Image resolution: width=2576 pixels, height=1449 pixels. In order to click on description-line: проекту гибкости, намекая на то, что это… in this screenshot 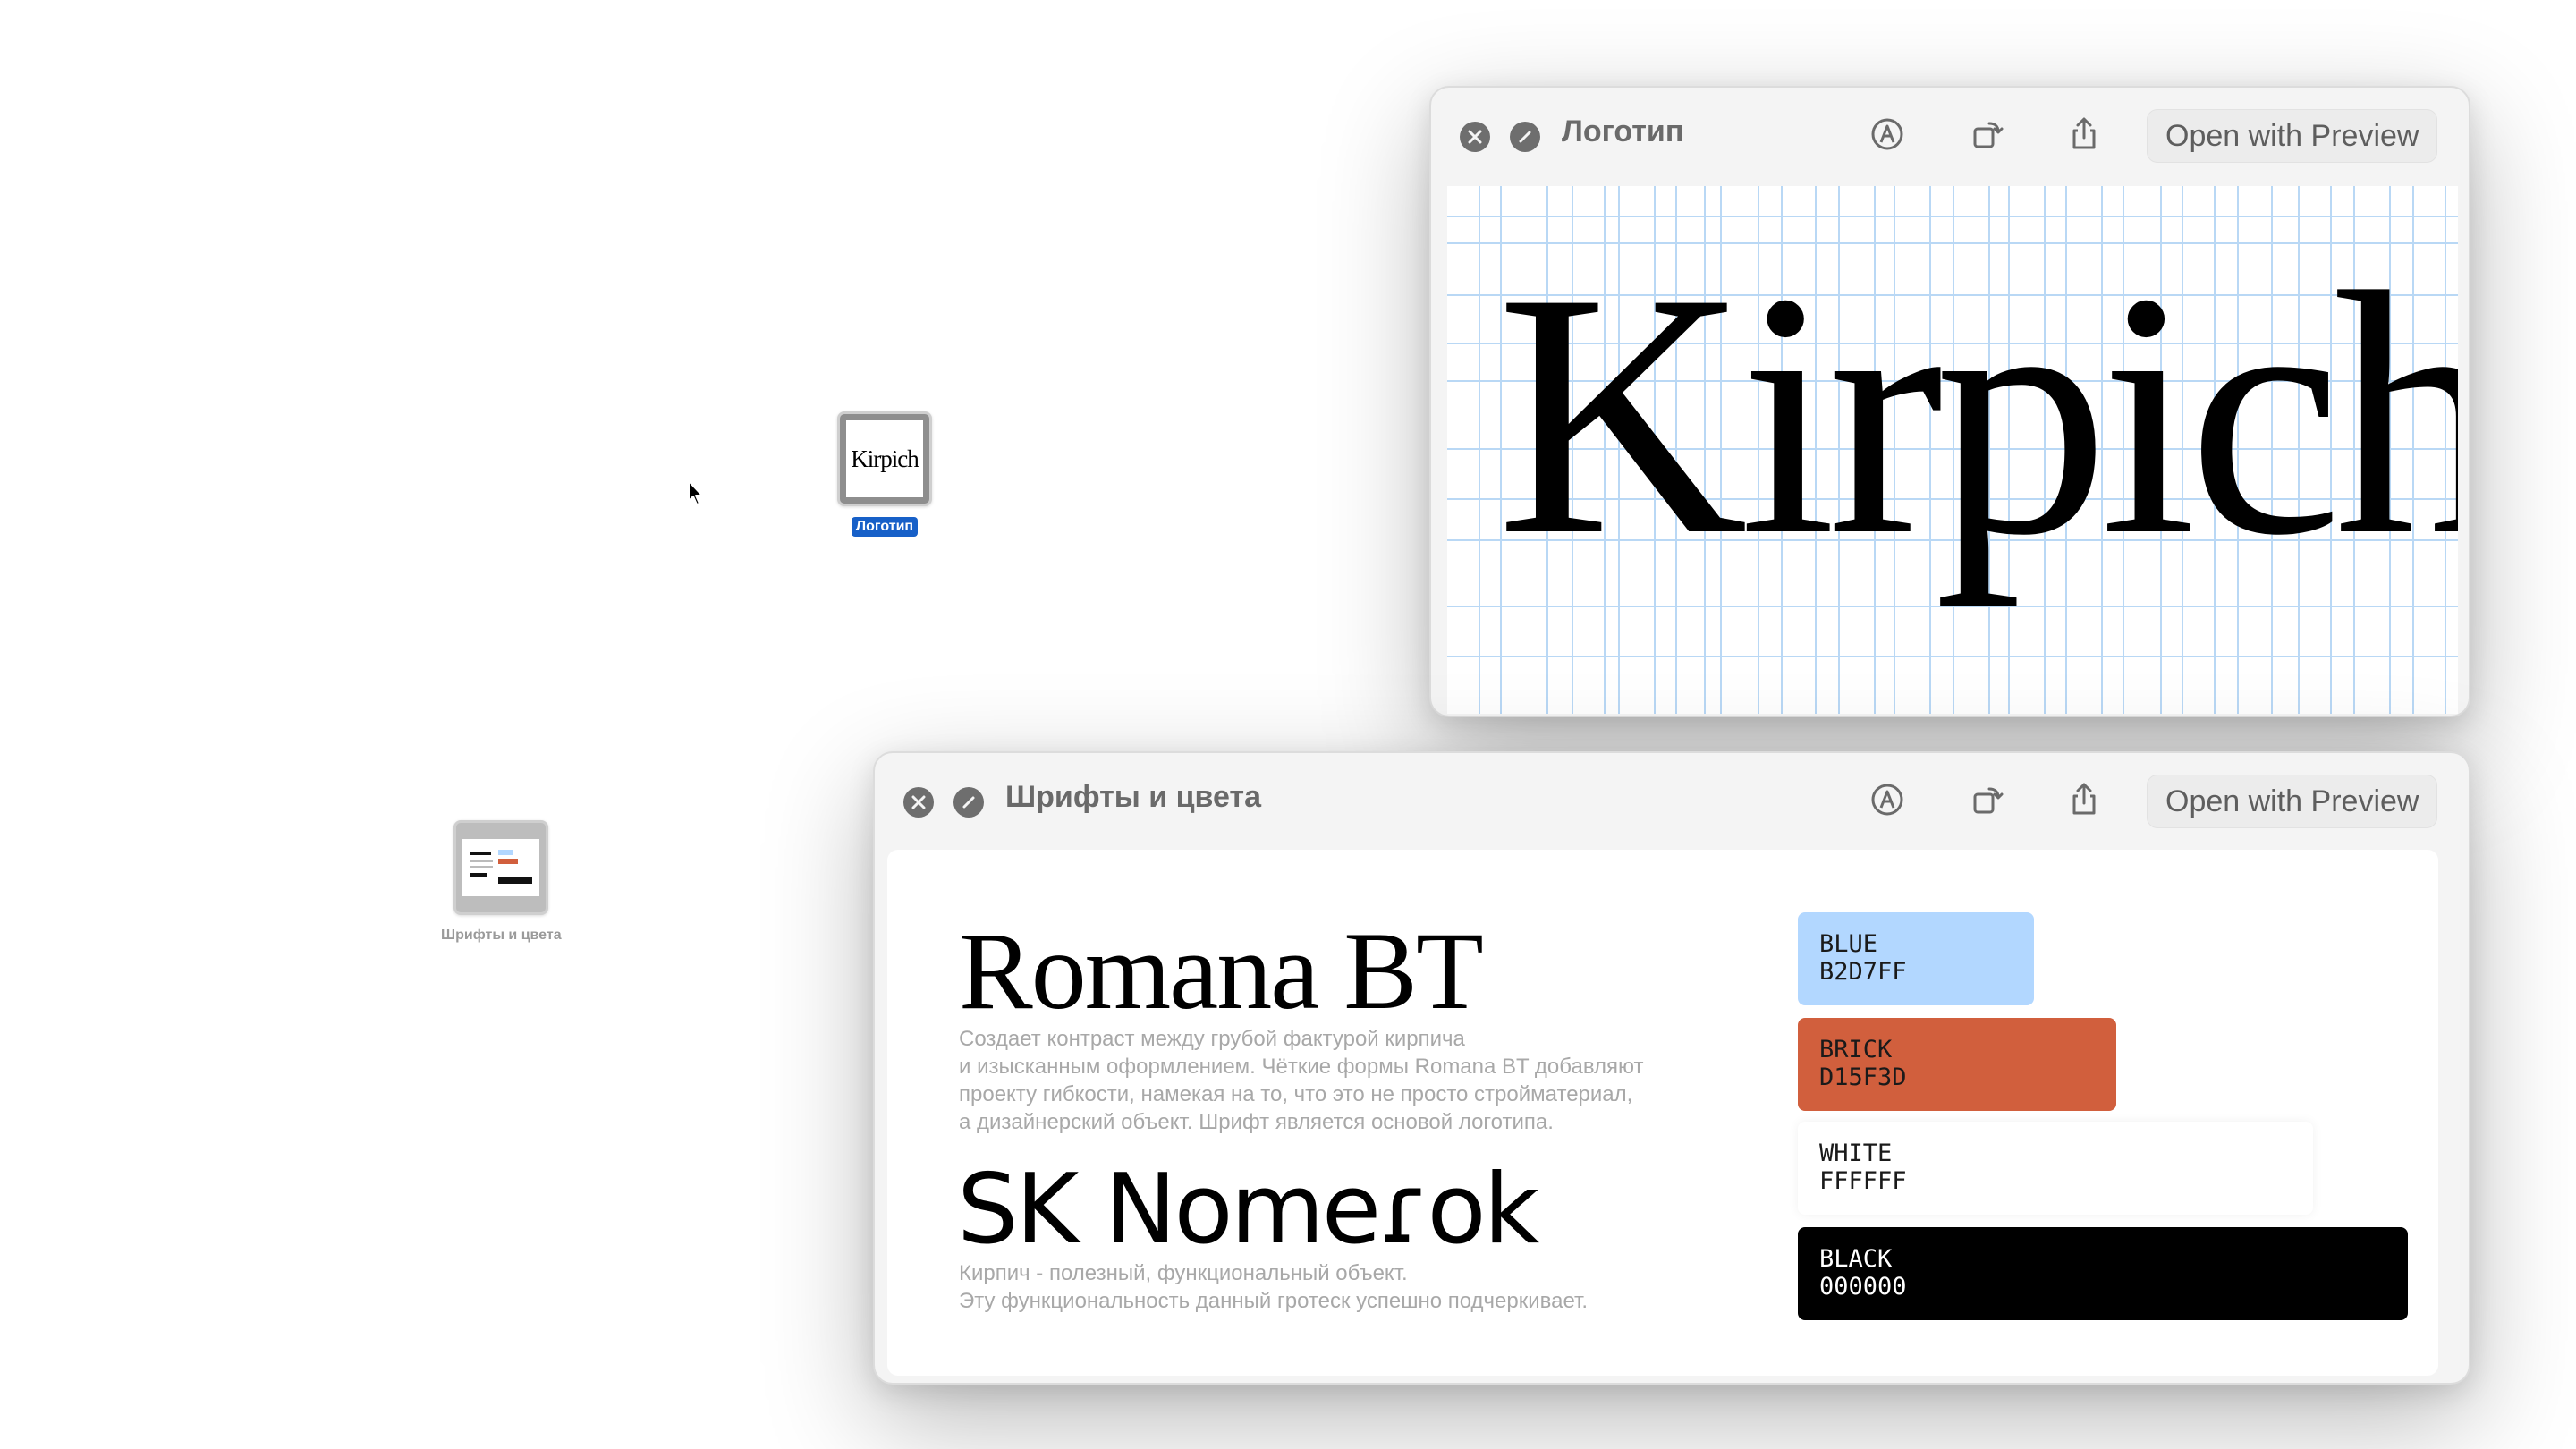, I will do `click(1296, 1094)`.